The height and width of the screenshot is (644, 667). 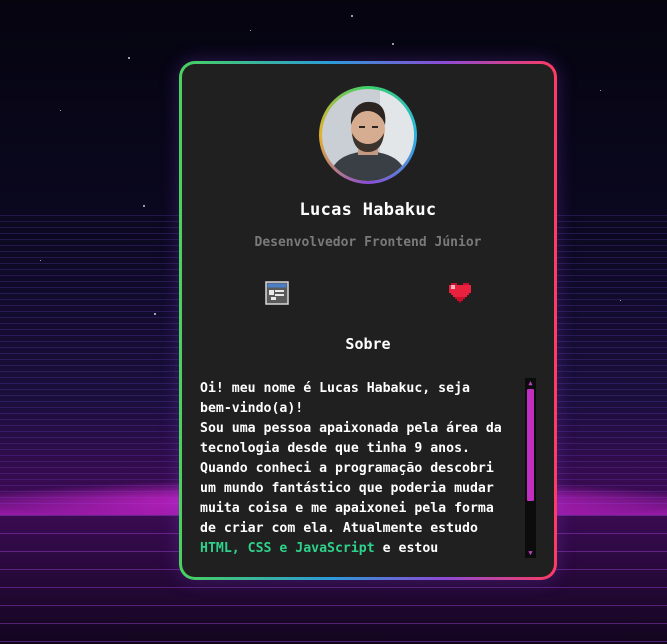 I want to click on portfolio-window-icon, so click(x=277, y=293).